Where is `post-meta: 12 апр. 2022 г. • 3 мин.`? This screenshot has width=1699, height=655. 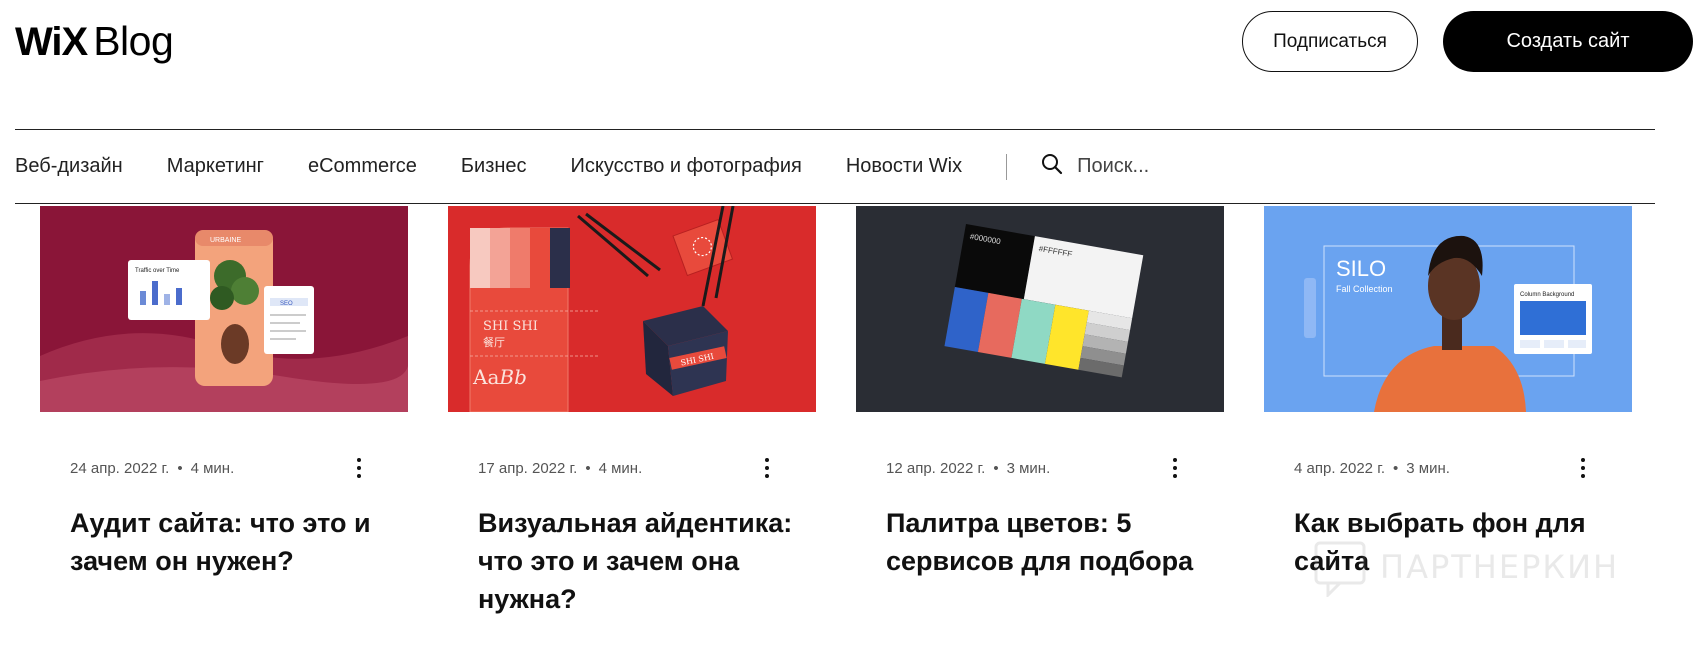 post-meta: 12 апр. 2022 г. • 3 мин. is located at coordinates (968, 468).